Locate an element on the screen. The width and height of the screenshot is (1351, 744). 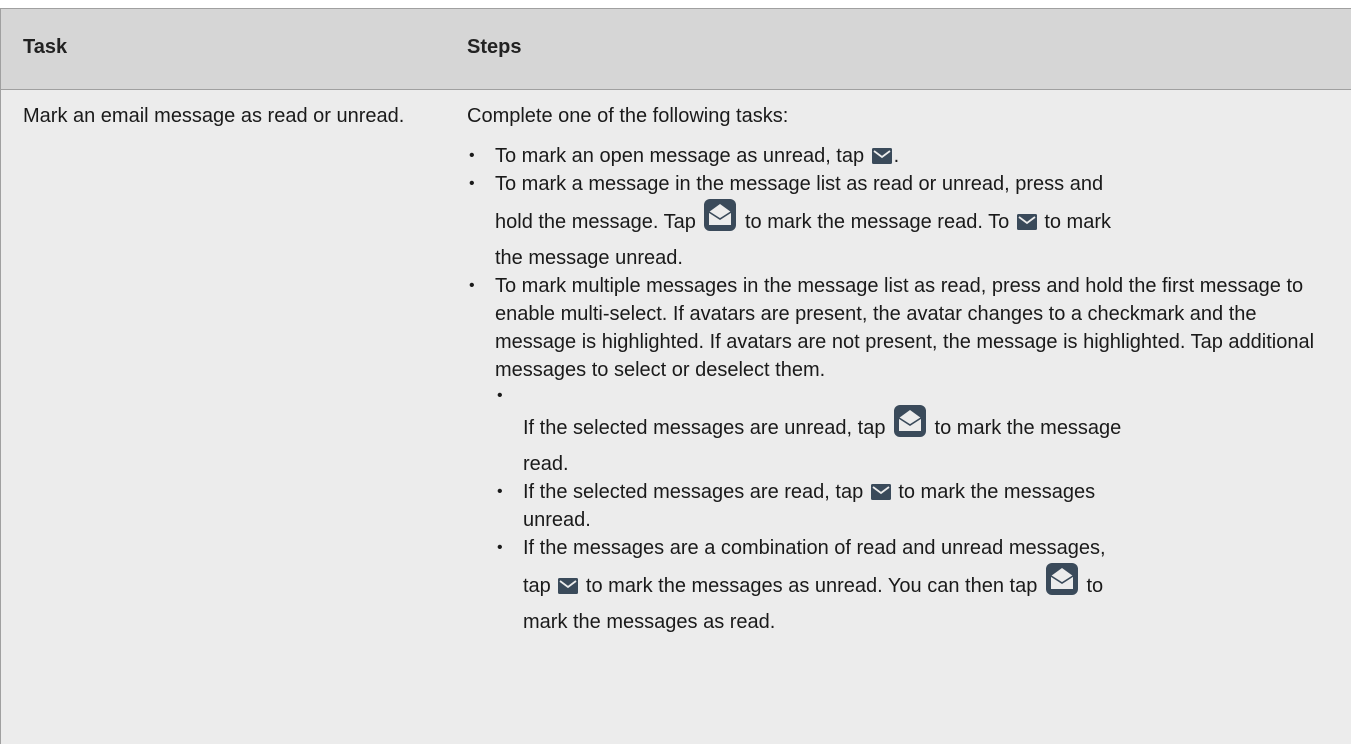
sub1-after: to mark the message is located at coordinates (1025, 428).